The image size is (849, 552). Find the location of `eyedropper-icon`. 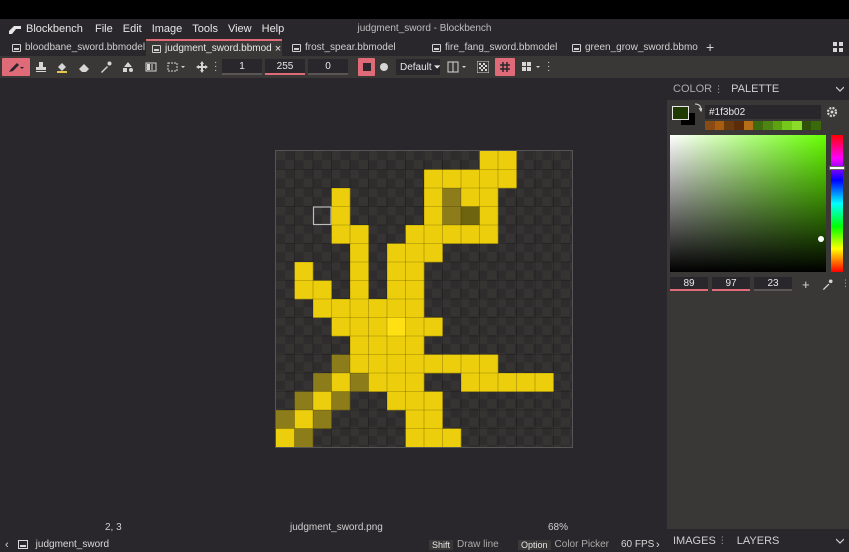

eyedropper-icon is located at coordinates (827, 284).